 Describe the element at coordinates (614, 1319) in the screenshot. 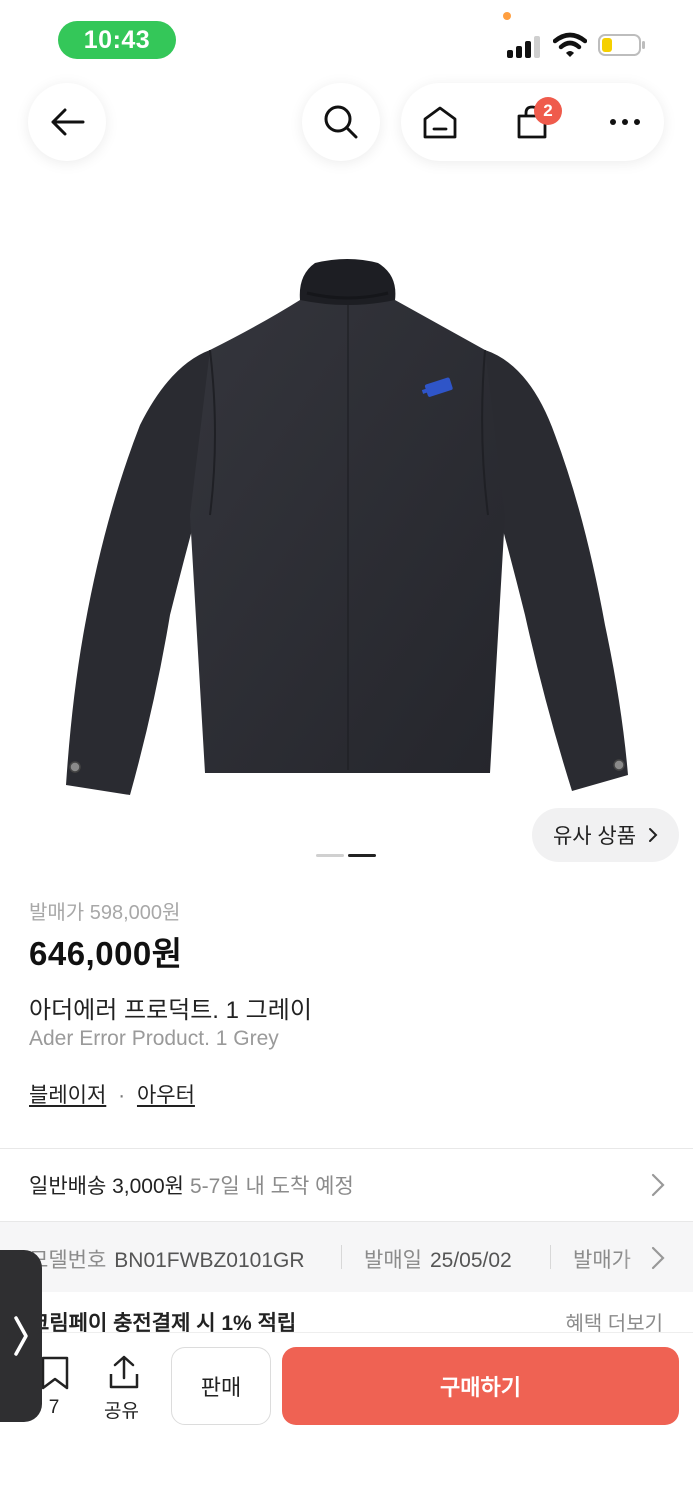

I see `promo-more-link: 혜택 더보기` at that location.